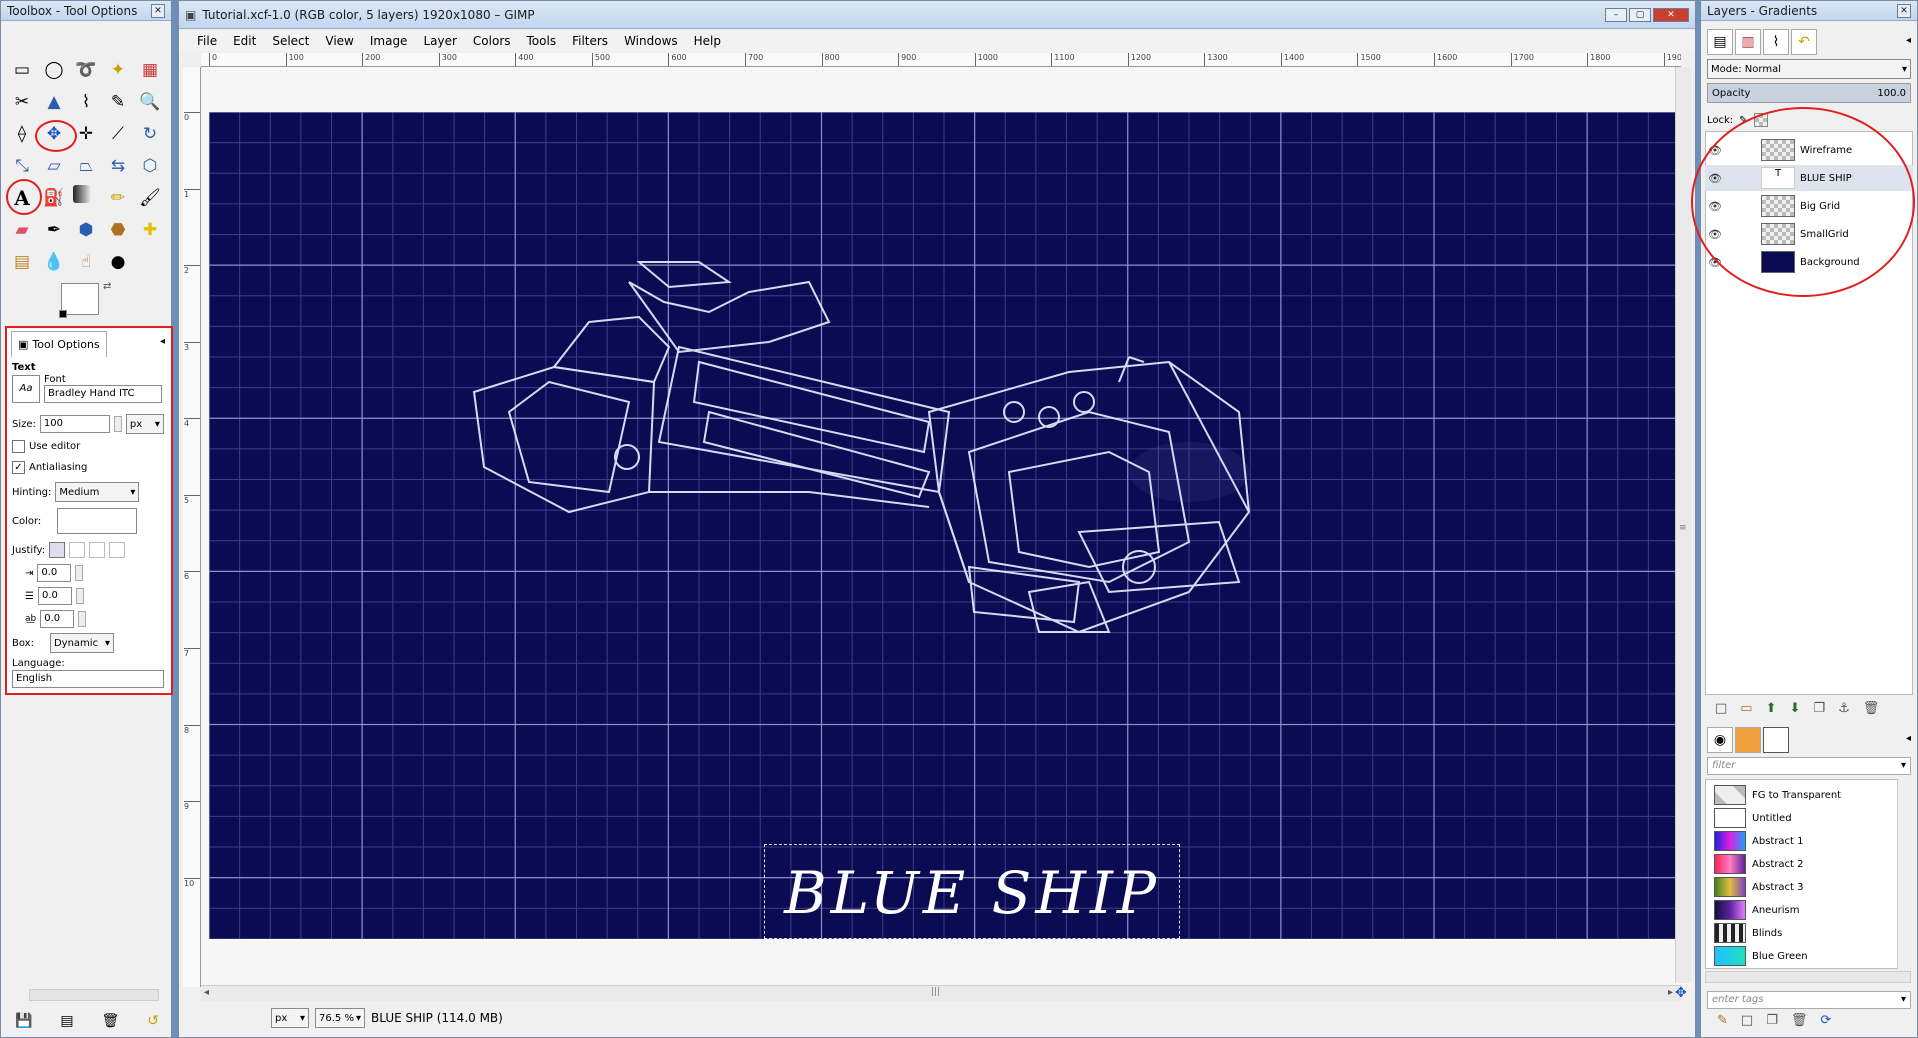 Image resolution: width=1918 pixels, height=1038 pixels. What do you see at coordinates (23, 1021) in the screenshot?
I see `save-options-icon: 💾` at bounding box center [23, 1021].